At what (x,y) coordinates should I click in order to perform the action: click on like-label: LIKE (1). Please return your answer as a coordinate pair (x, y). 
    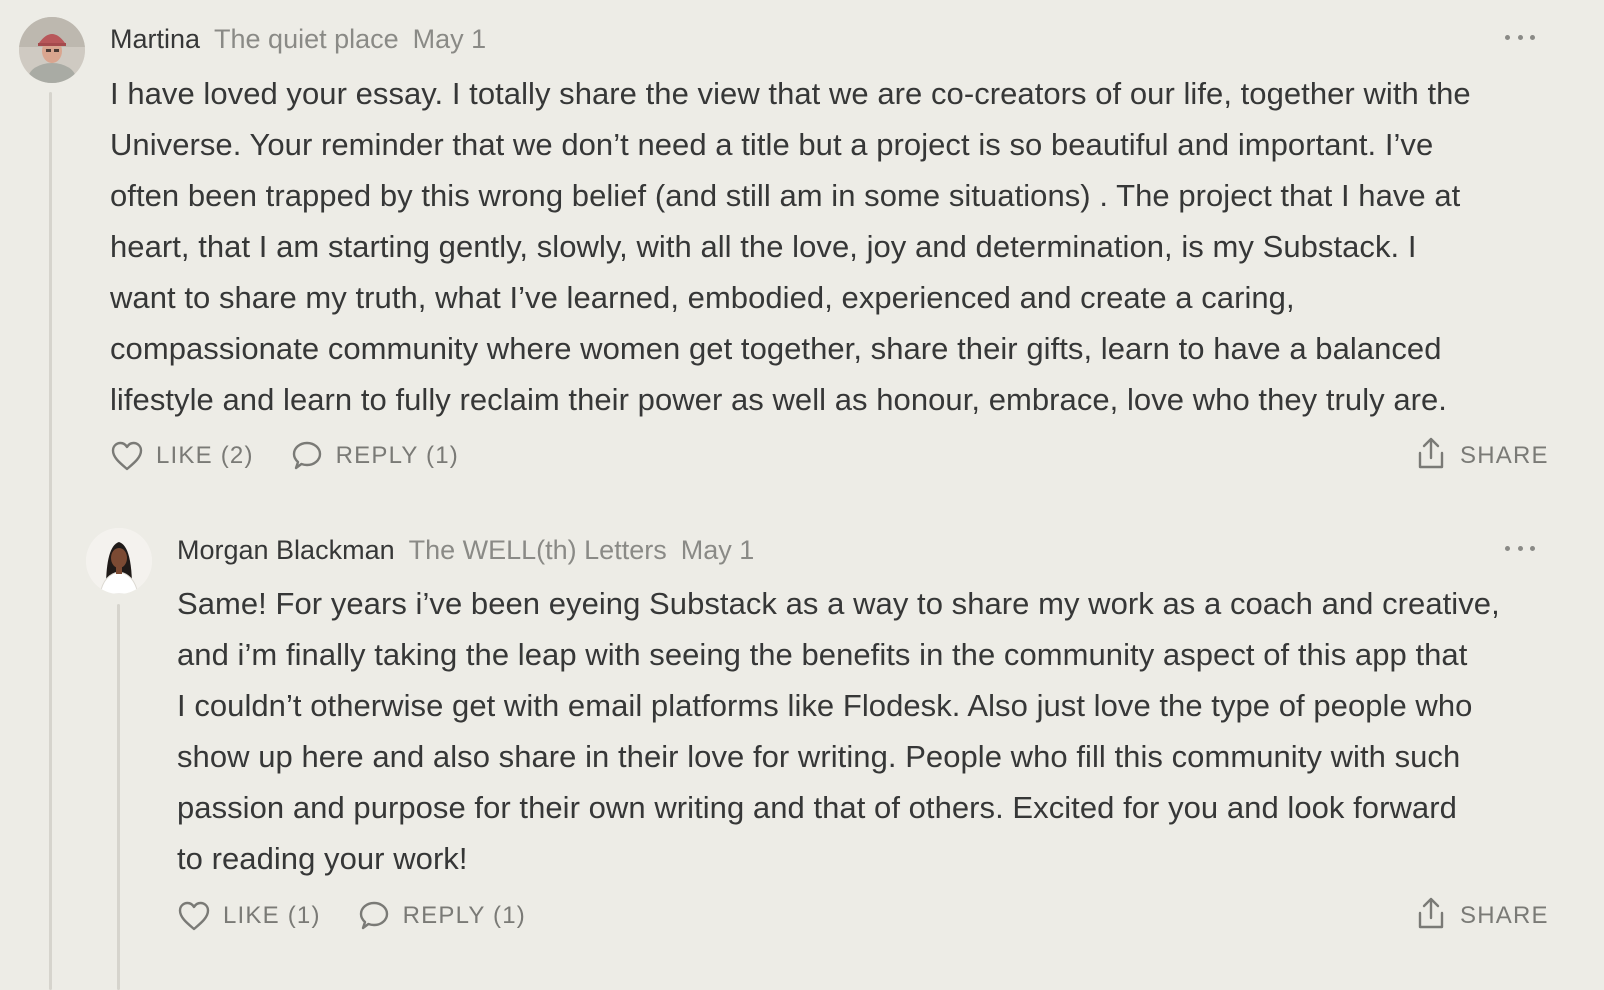
    Looking at the image, I should click on (272, 915).